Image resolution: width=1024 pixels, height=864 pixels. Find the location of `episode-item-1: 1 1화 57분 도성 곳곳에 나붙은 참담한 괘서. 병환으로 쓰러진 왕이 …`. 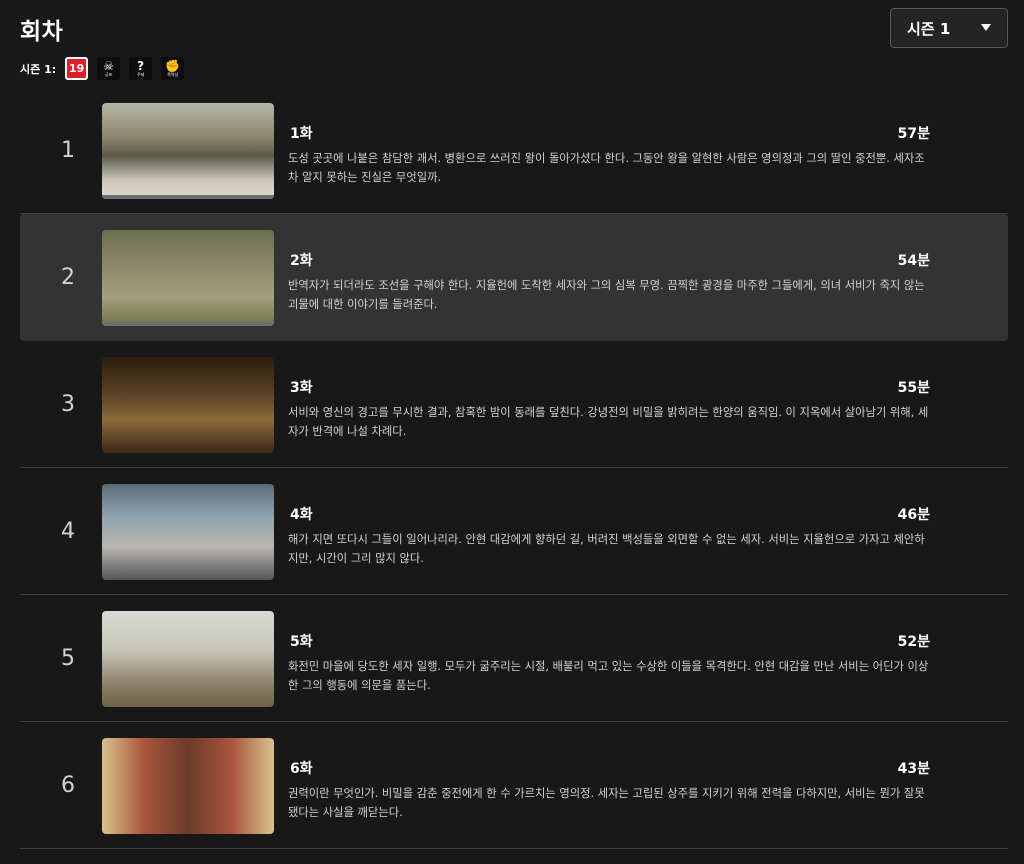

episode-item-1: 1 1화 57분 도성 곳곳에 나붙은 참담한 괘서. 병환으로 쓰러진 왕이 … is located at coordinates (514, 150).